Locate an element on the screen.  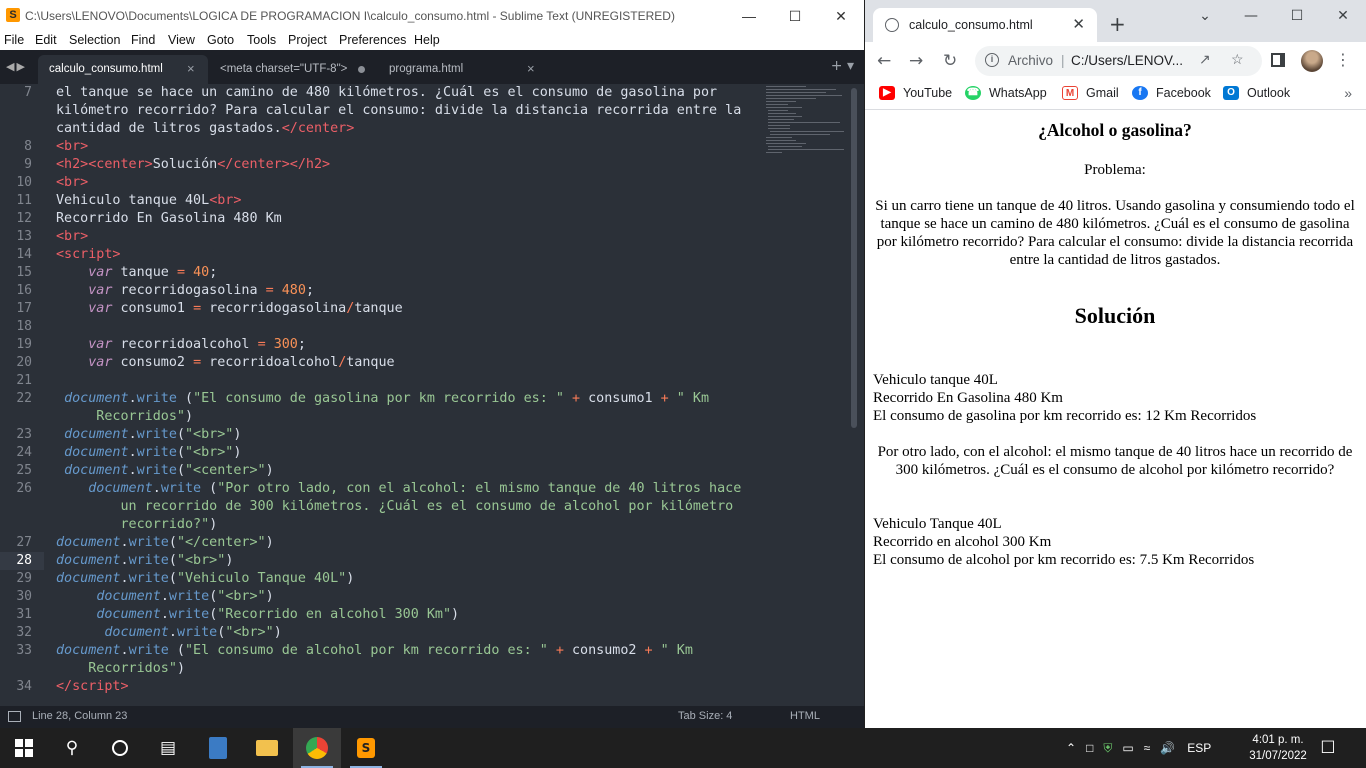
forward-arrow-icon: → is located at coordinates (916, 61).